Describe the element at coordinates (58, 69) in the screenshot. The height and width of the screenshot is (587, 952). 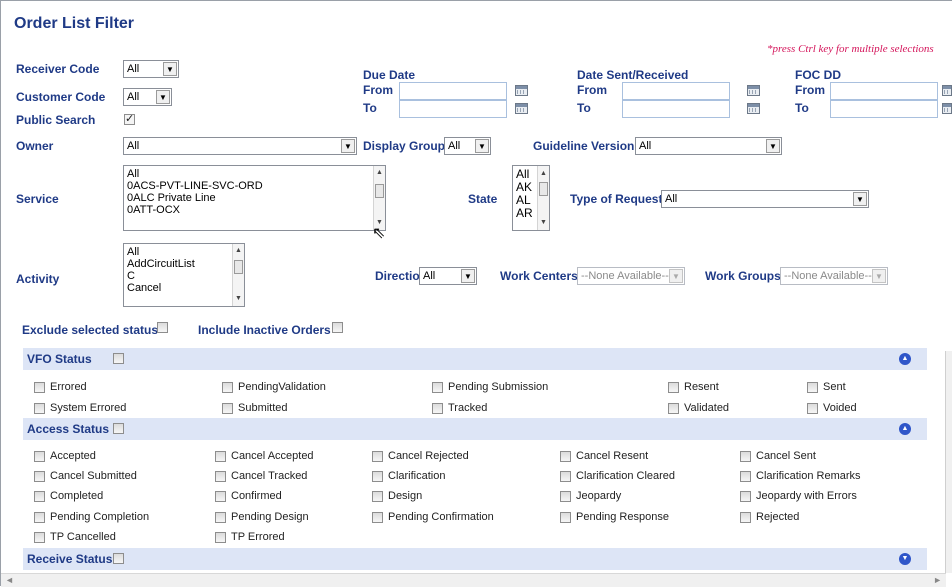
I see `receiver-code-label: Receiver Code` at that location.